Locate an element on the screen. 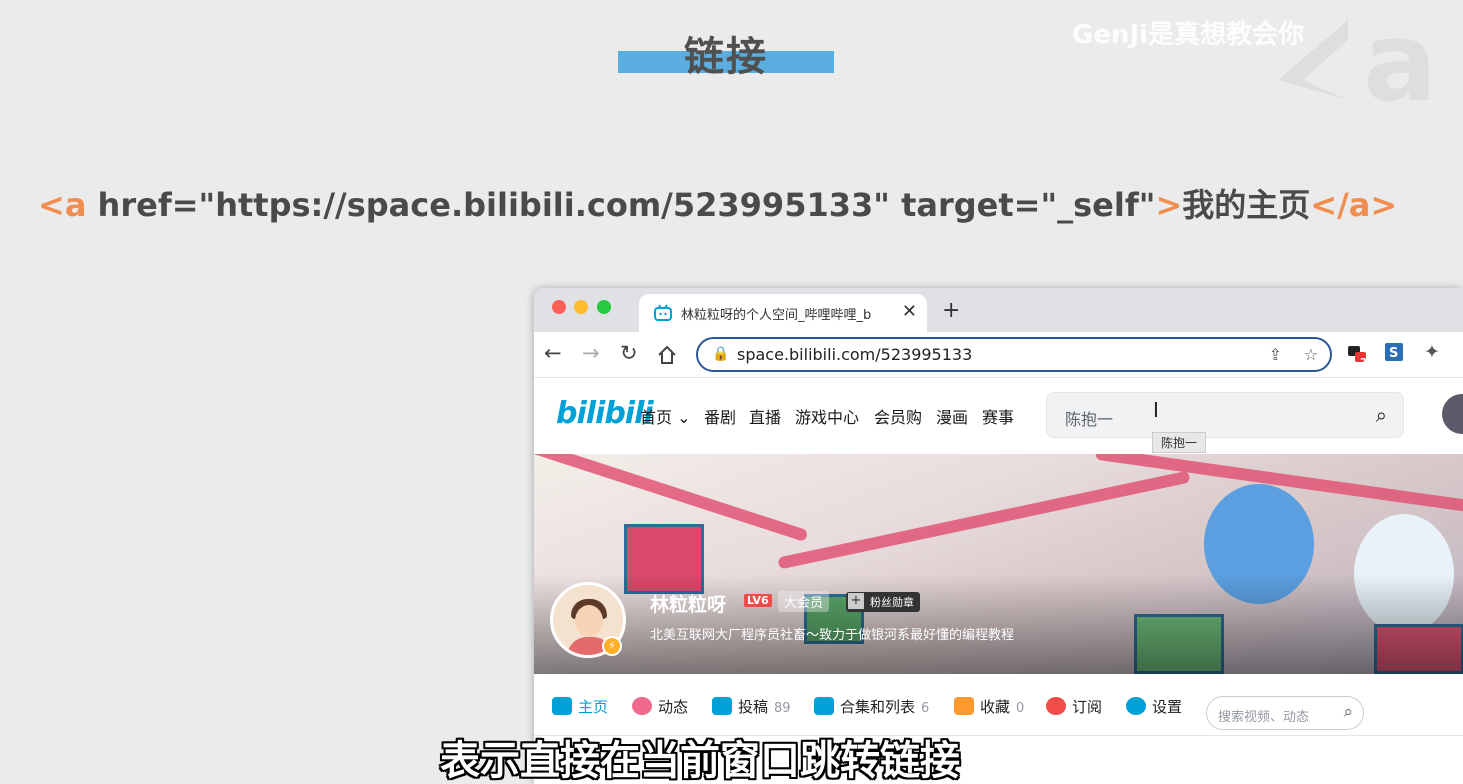 The image size is (1463, 784). slide-title: 链接 is located at coordinates (726, 47).